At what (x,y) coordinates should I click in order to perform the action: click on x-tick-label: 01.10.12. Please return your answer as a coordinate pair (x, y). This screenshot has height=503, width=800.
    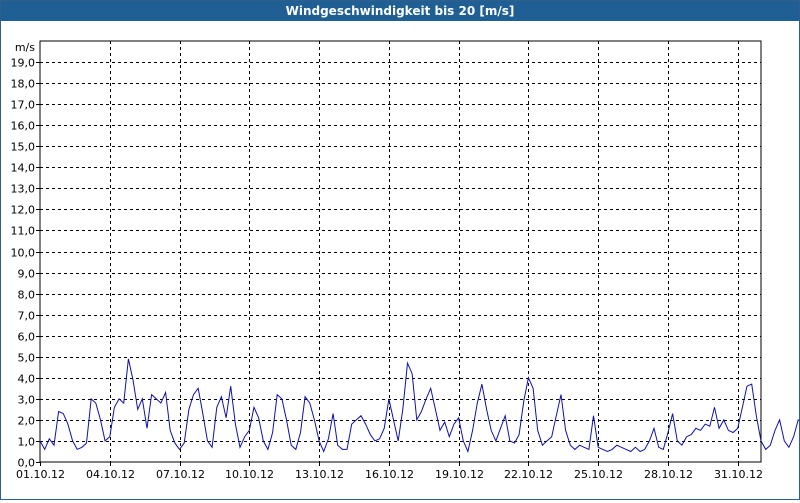
    Looking at the image, I should click on (40, 474).